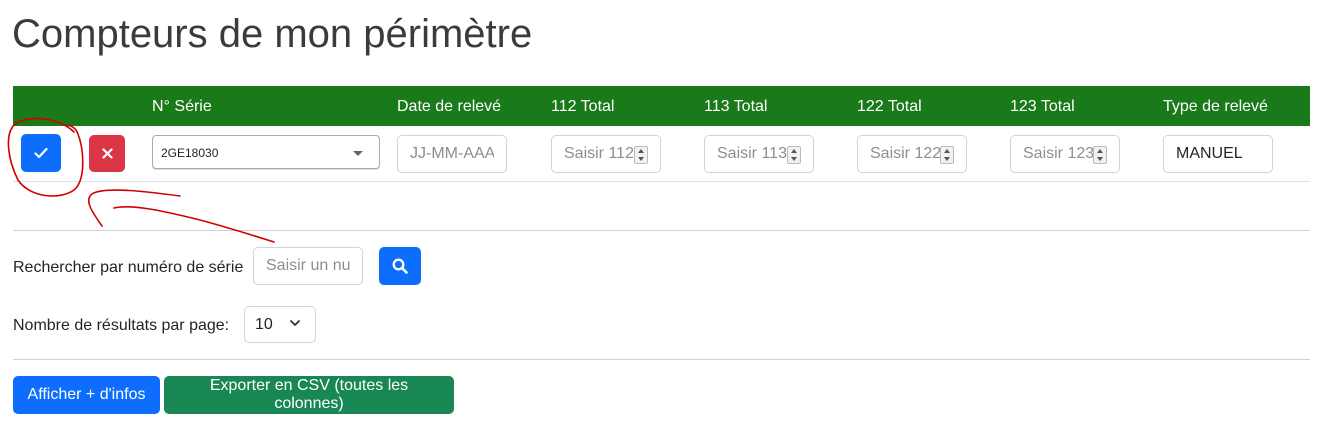 The image size is (1333, 447). Describe the element at coordinates (759, 154) in the screenshot. I see `total-113-field` at that location.